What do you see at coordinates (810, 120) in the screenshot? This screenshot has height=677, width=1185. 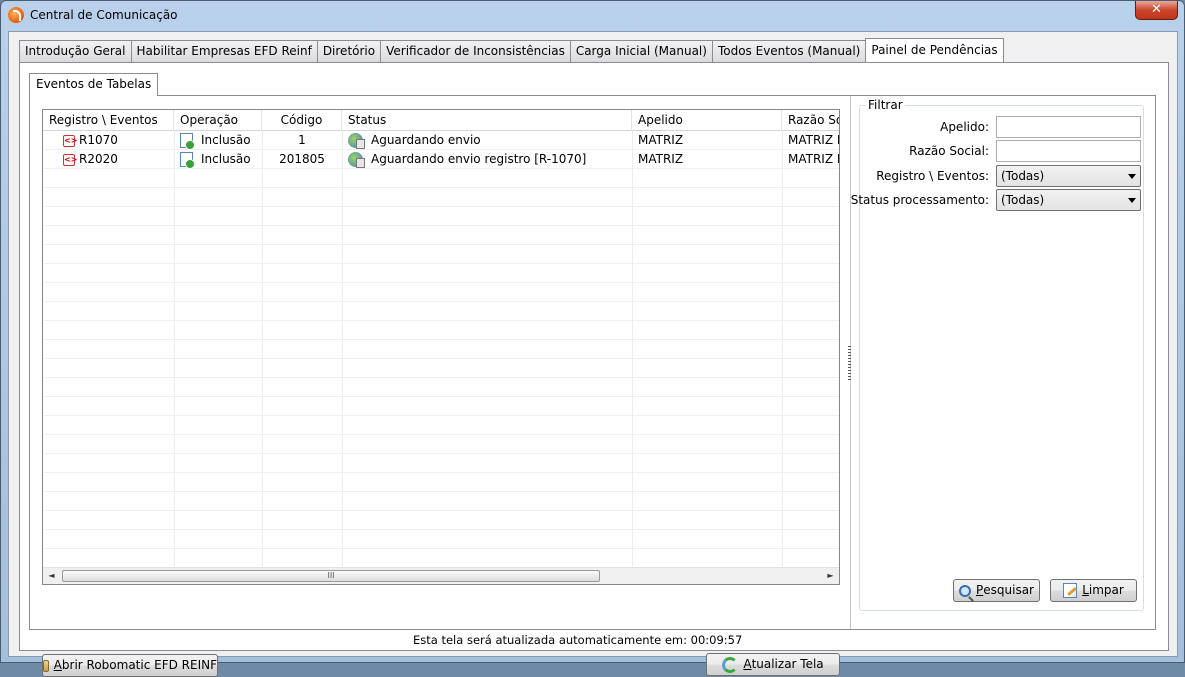 I see `column-header-razao-social: Razão Social` at bounding box center [810, 120].